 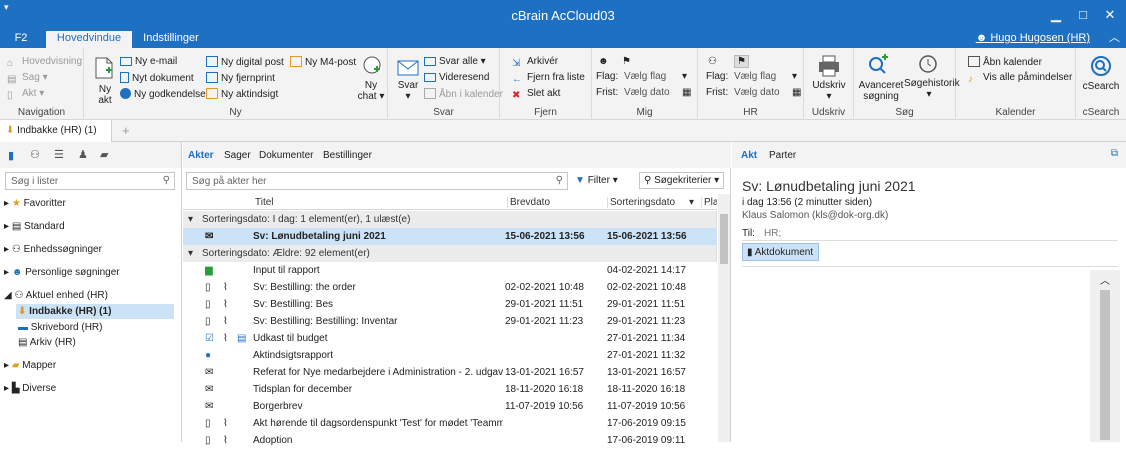 What do you see at coordinates (1114, 38) in the screenshot?
I see `collapse-ribbon-icon: ︿` at bounding box center [1114, 38].